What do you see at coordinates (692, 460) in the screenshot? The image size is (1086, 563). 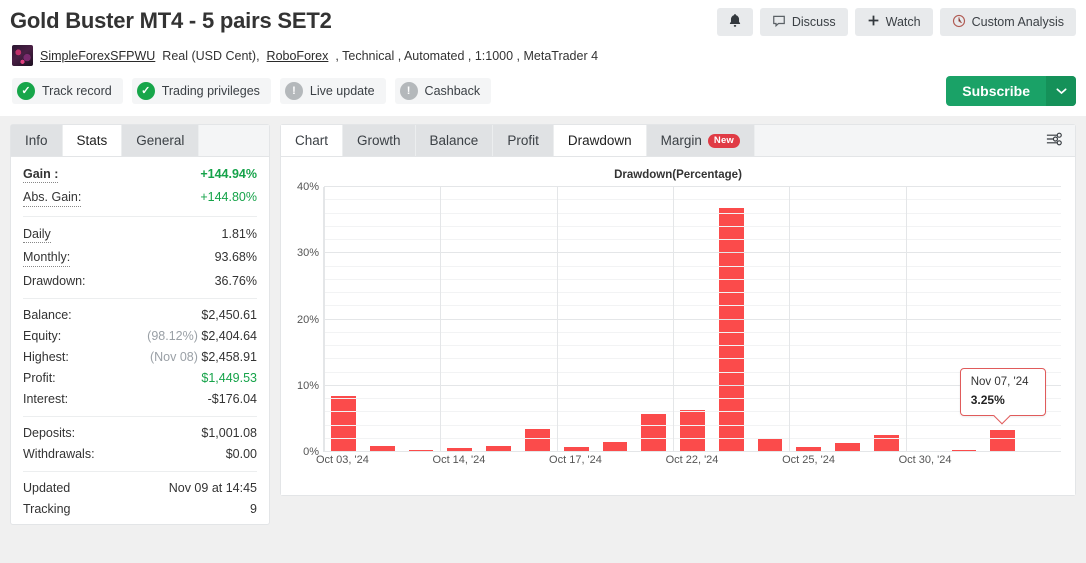 I see `x-tick-label: Oct 22, '24` at bounding box center [692, 460].